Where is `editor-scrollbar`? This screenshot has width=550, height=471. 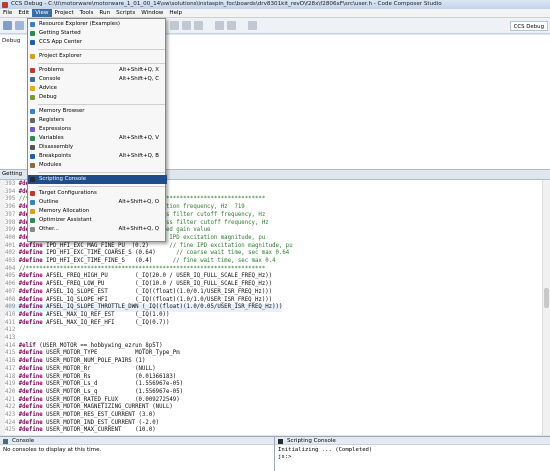 editor-scrollbar is located at coordinates (546, 307).